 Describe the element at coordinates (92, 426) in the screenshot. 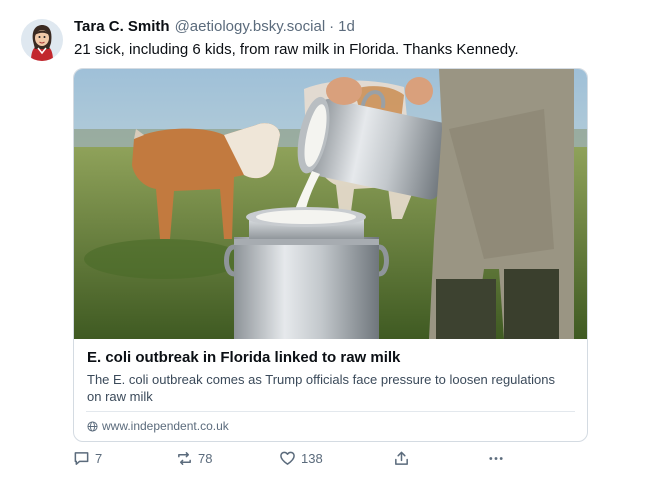

I see `globe-icon` at that location.